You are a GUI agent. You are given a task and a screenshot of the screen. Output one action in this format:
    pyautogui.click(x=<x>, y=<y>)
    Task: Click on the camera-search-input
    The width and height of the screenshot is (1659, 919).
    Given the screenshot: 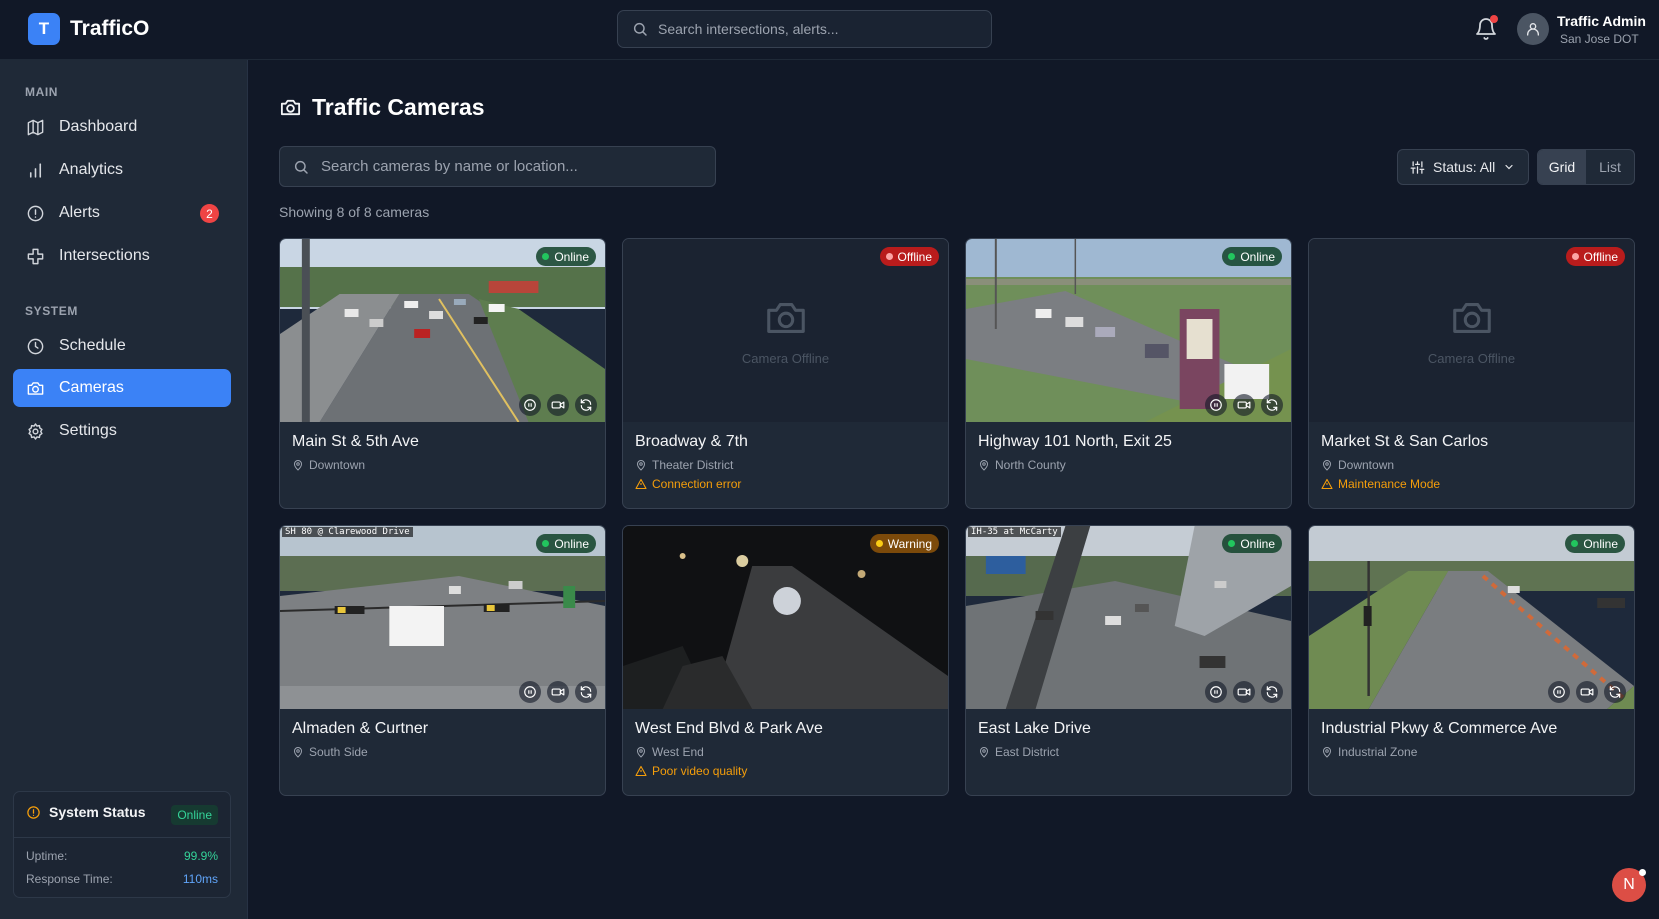 What is the action you would take?
    pyautogui.click(x=511, y=166)
    